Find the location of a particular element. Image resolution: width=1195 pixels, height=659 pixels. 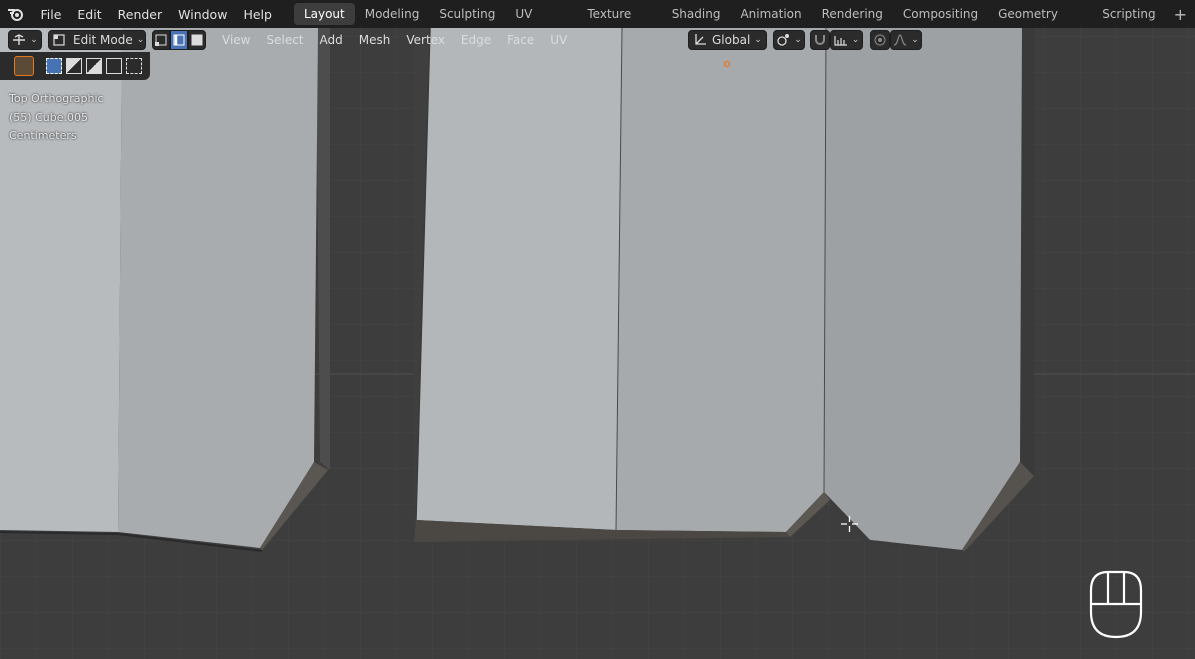

menu-window: Window is located at coordinates (202, 14).